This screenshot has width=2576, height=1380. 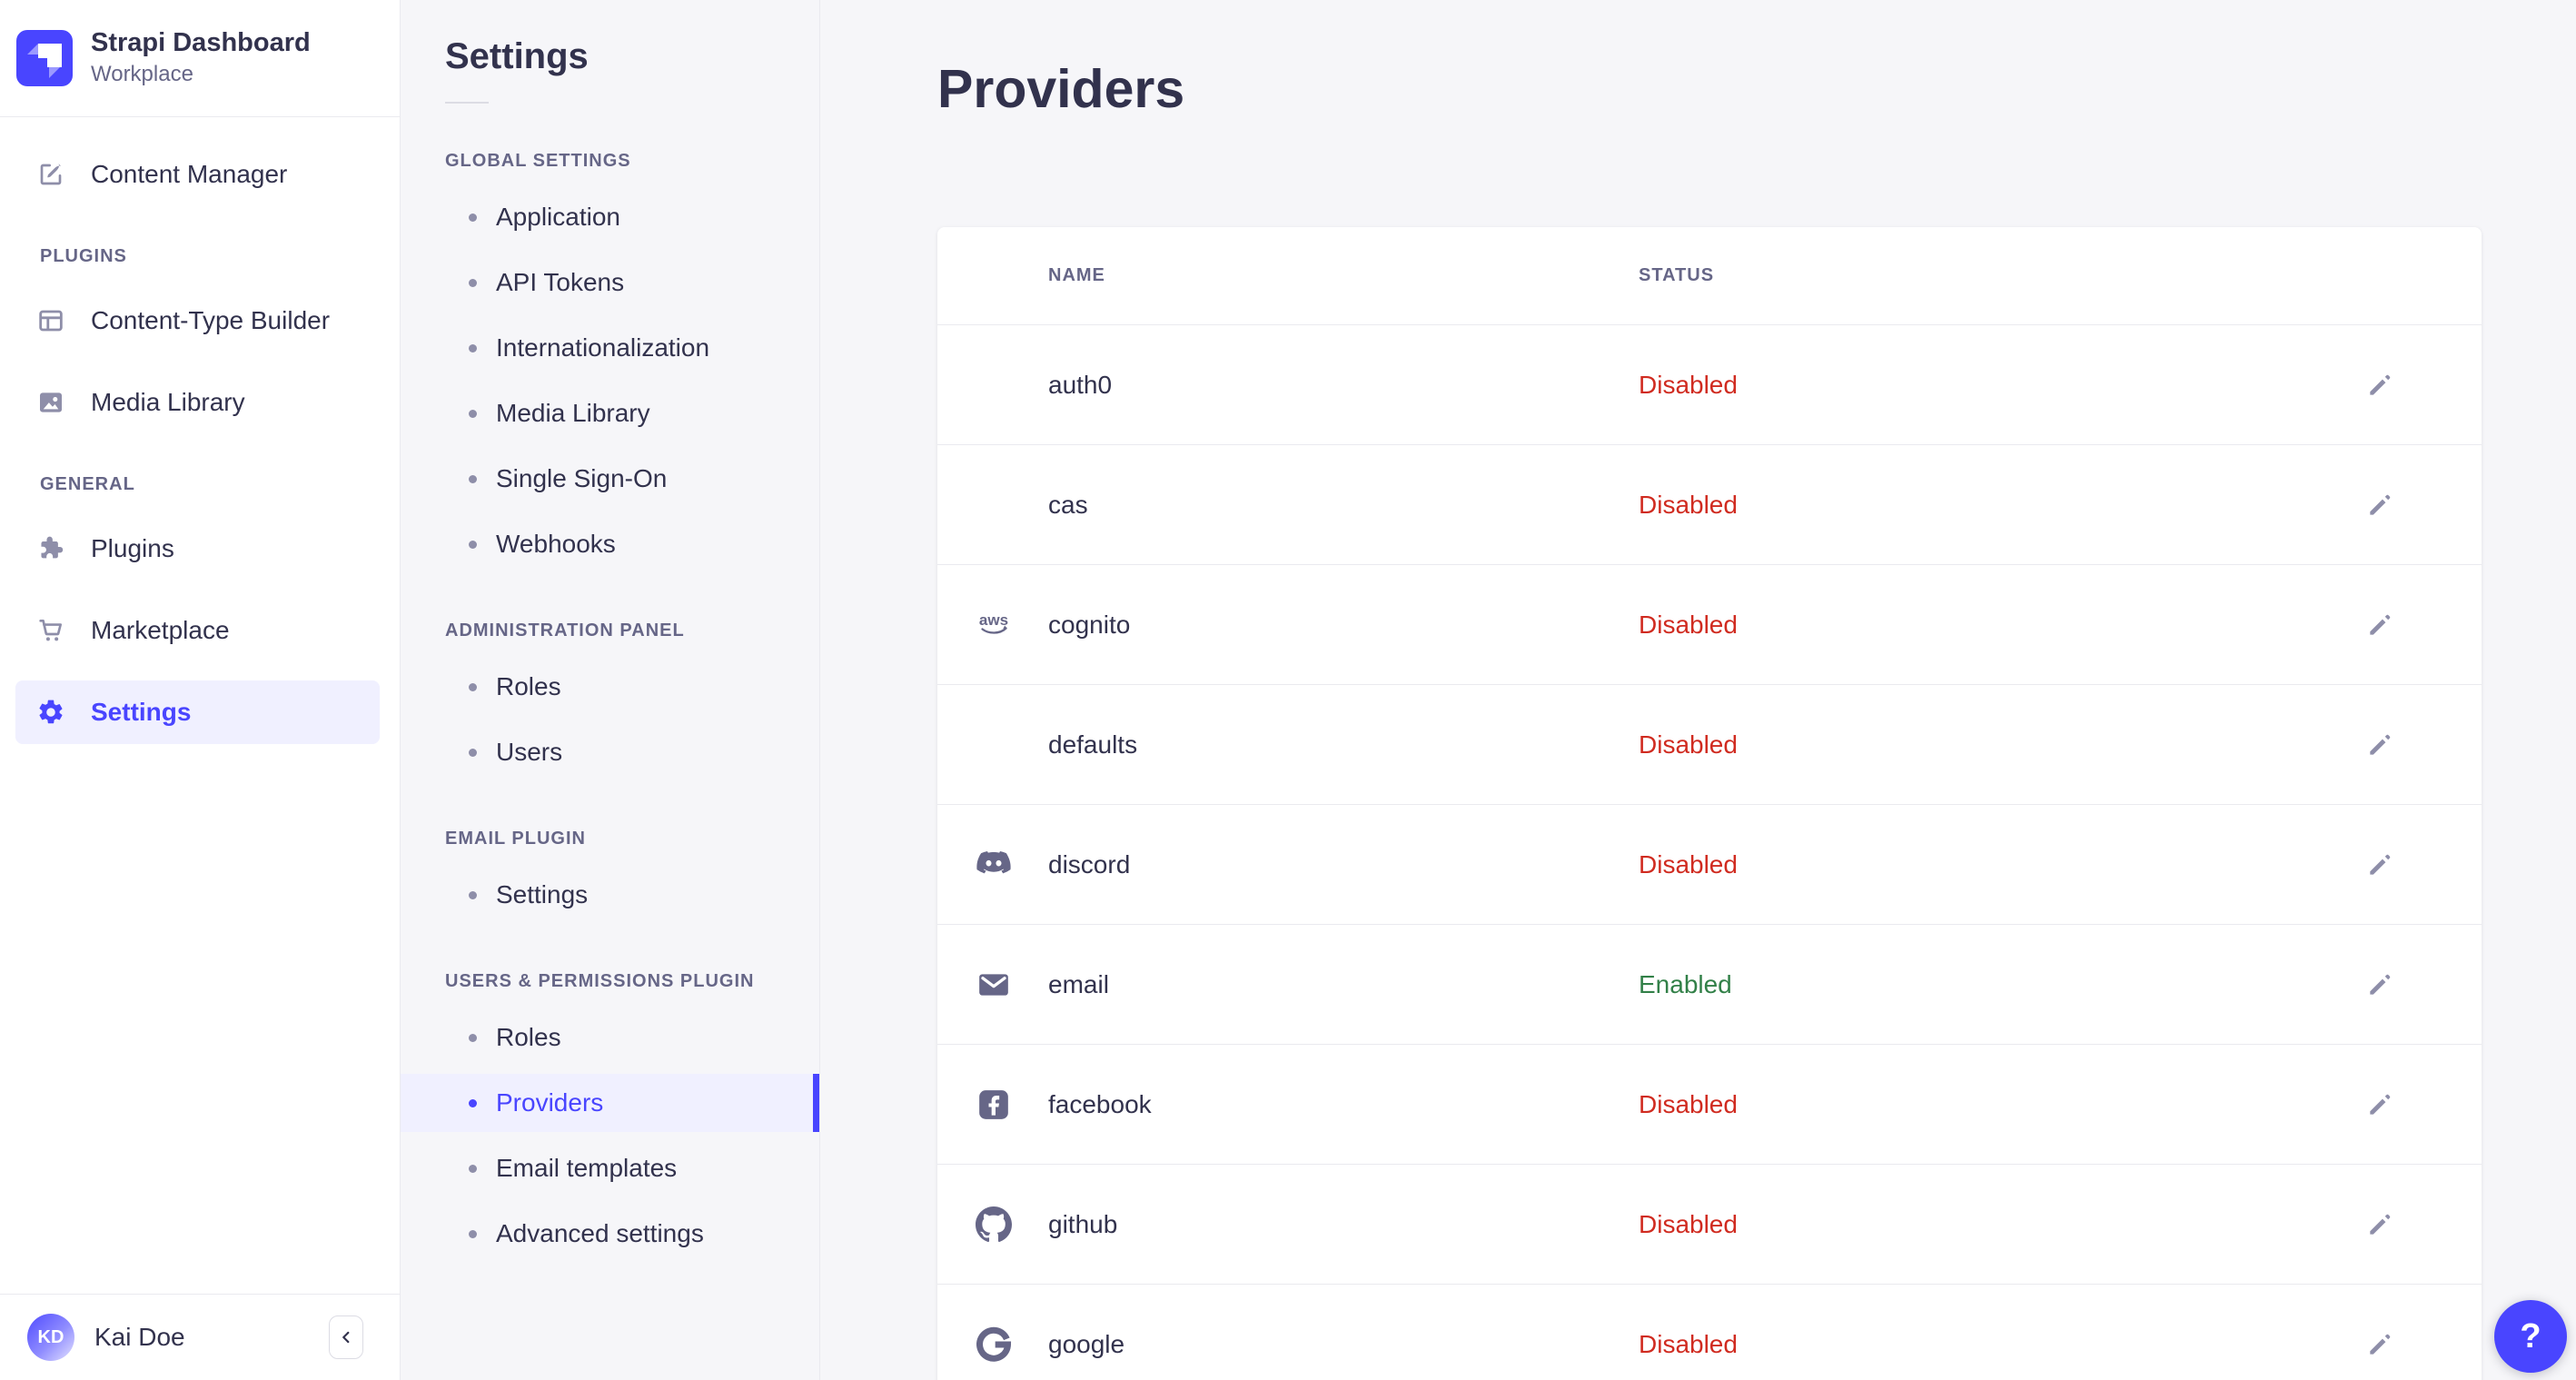 I want to click on subnav-item-providers: Providers, so click(x=610, y=1103).